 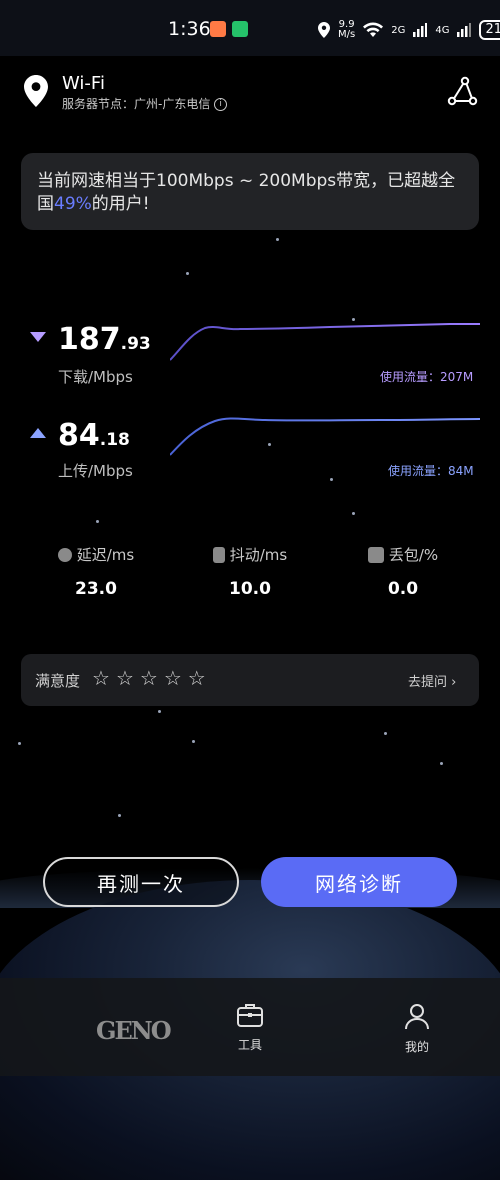 What do you see at coordinates (104, 339) in the screenshot?
I see `download-speed-value: 187.93` at bounding box center [104, 339].